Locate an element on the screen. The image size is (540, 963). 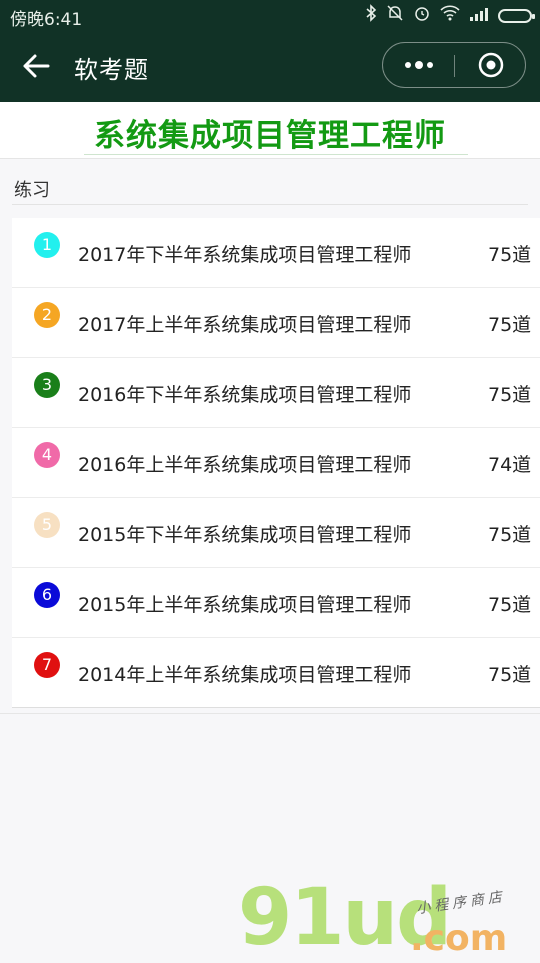
navigation-bar: 软考题 is located at coordinates (270, 66).